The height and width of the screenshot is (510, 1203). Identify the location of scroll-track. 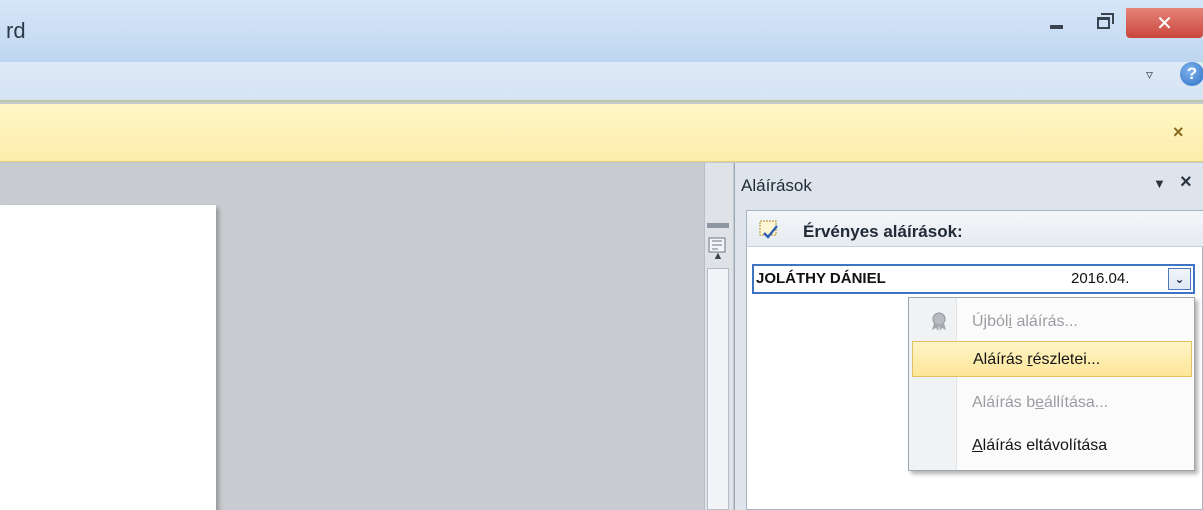
(718, 389).